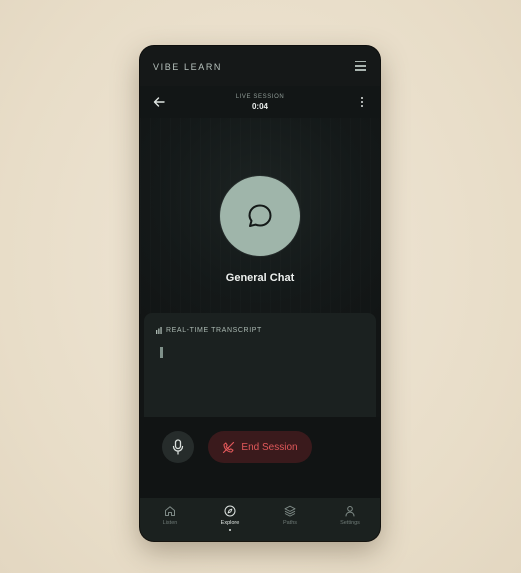  I want to click on hamburger-menu-icon, so click(360, 66).